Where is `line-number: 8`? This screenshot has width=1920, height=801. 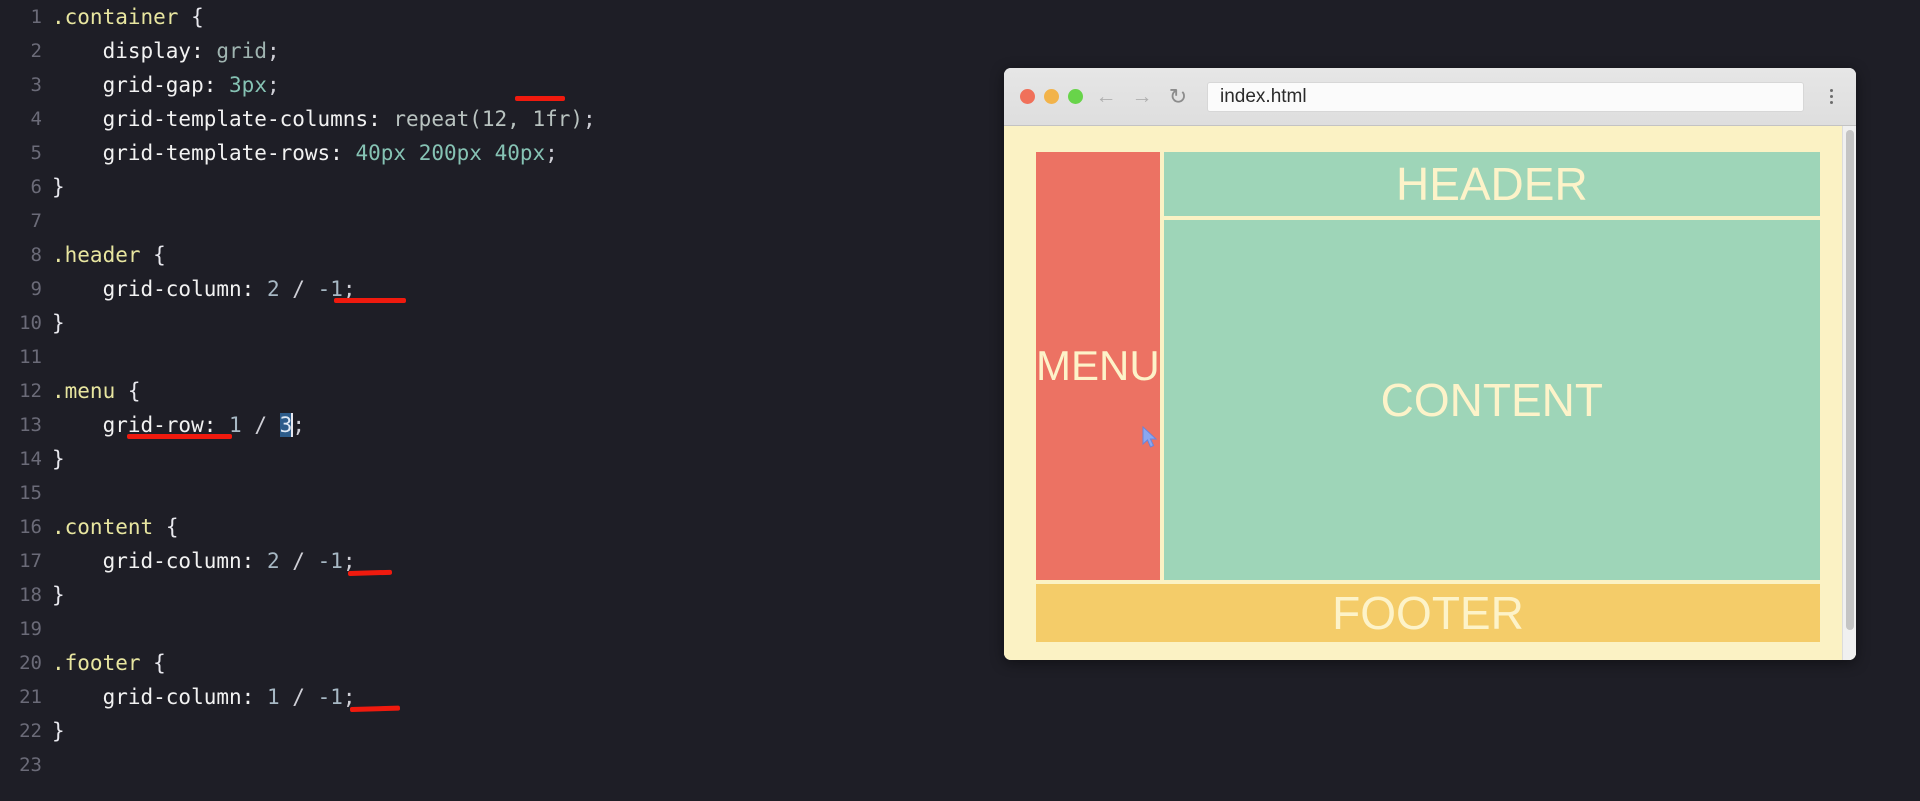 line-number: 8 is located at coordinates (36, 255).